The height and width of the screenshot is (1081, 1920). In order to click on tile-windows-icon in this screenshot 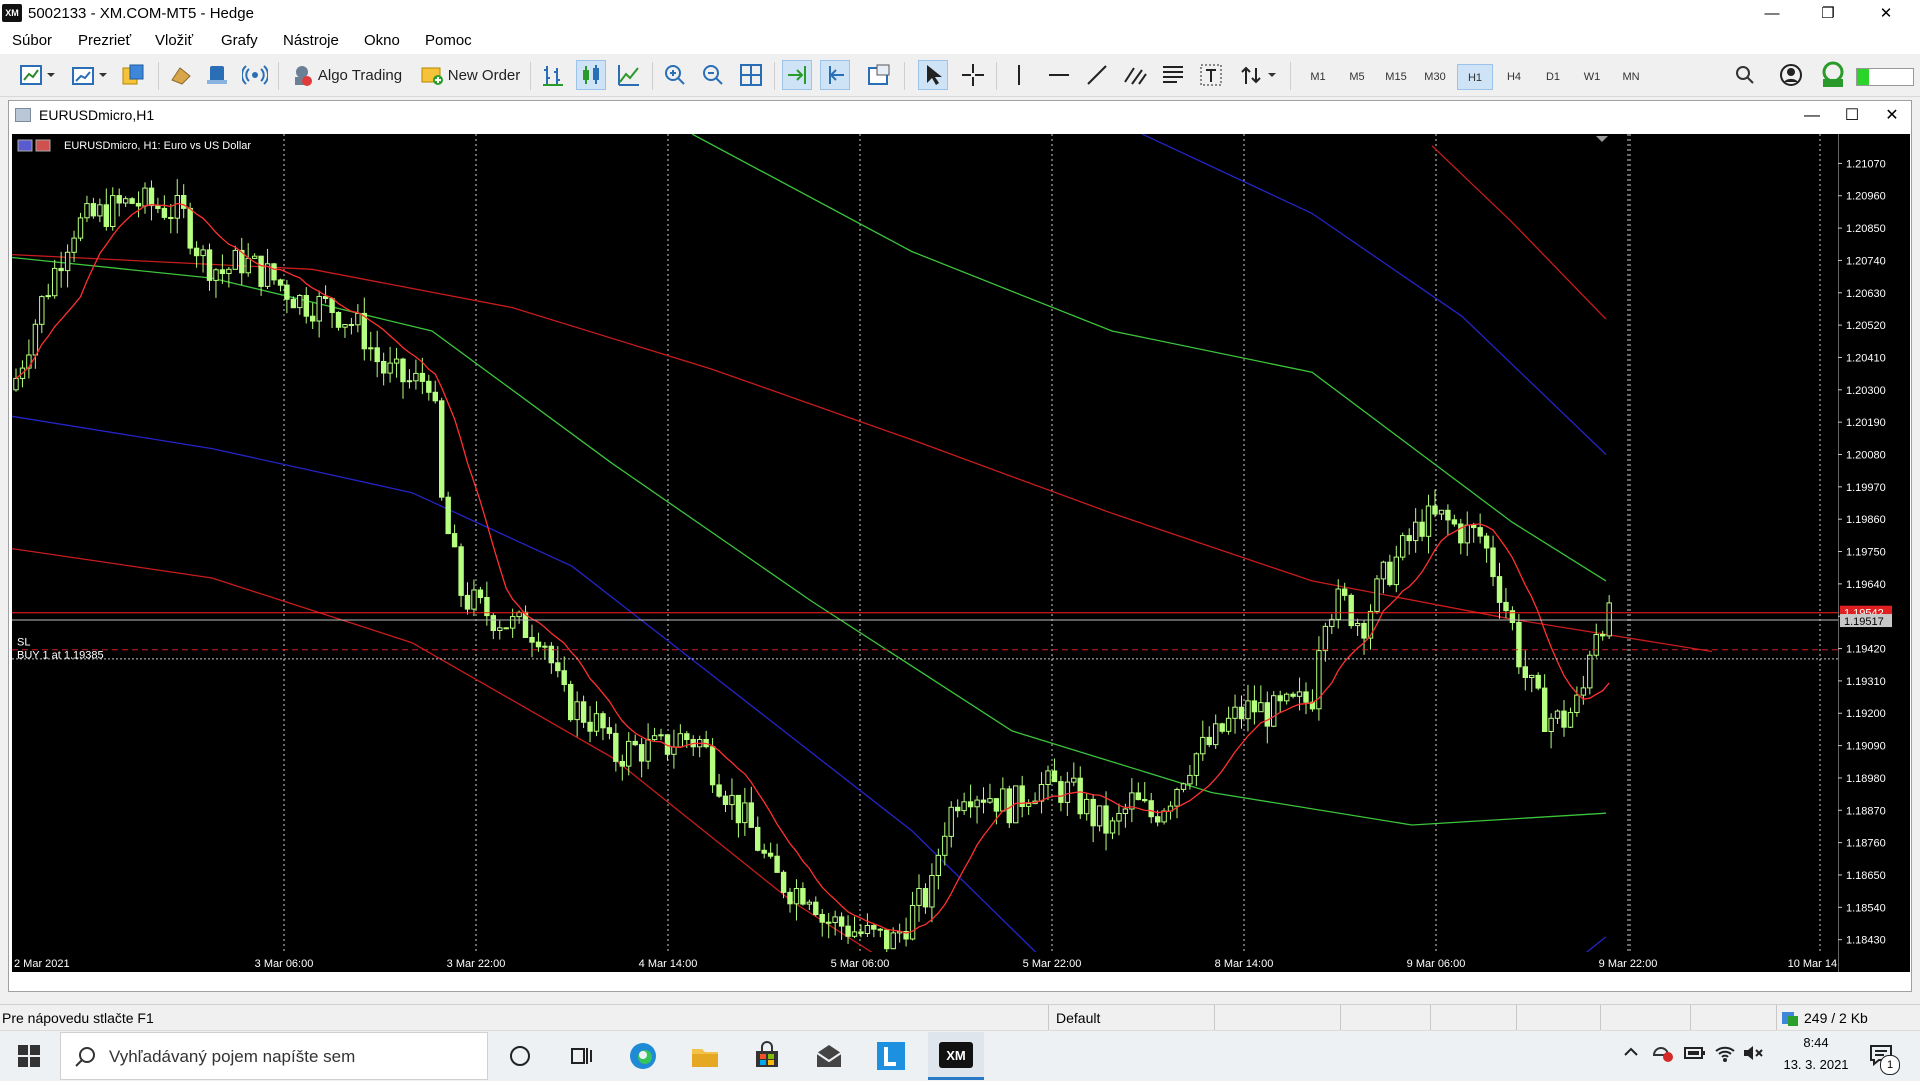, I will do `click(751, 75)`.